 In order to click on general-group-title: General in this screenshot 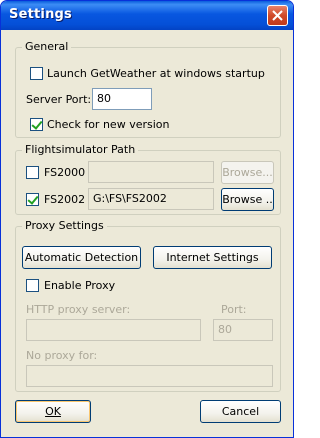, I will do `click(47, 46)`.